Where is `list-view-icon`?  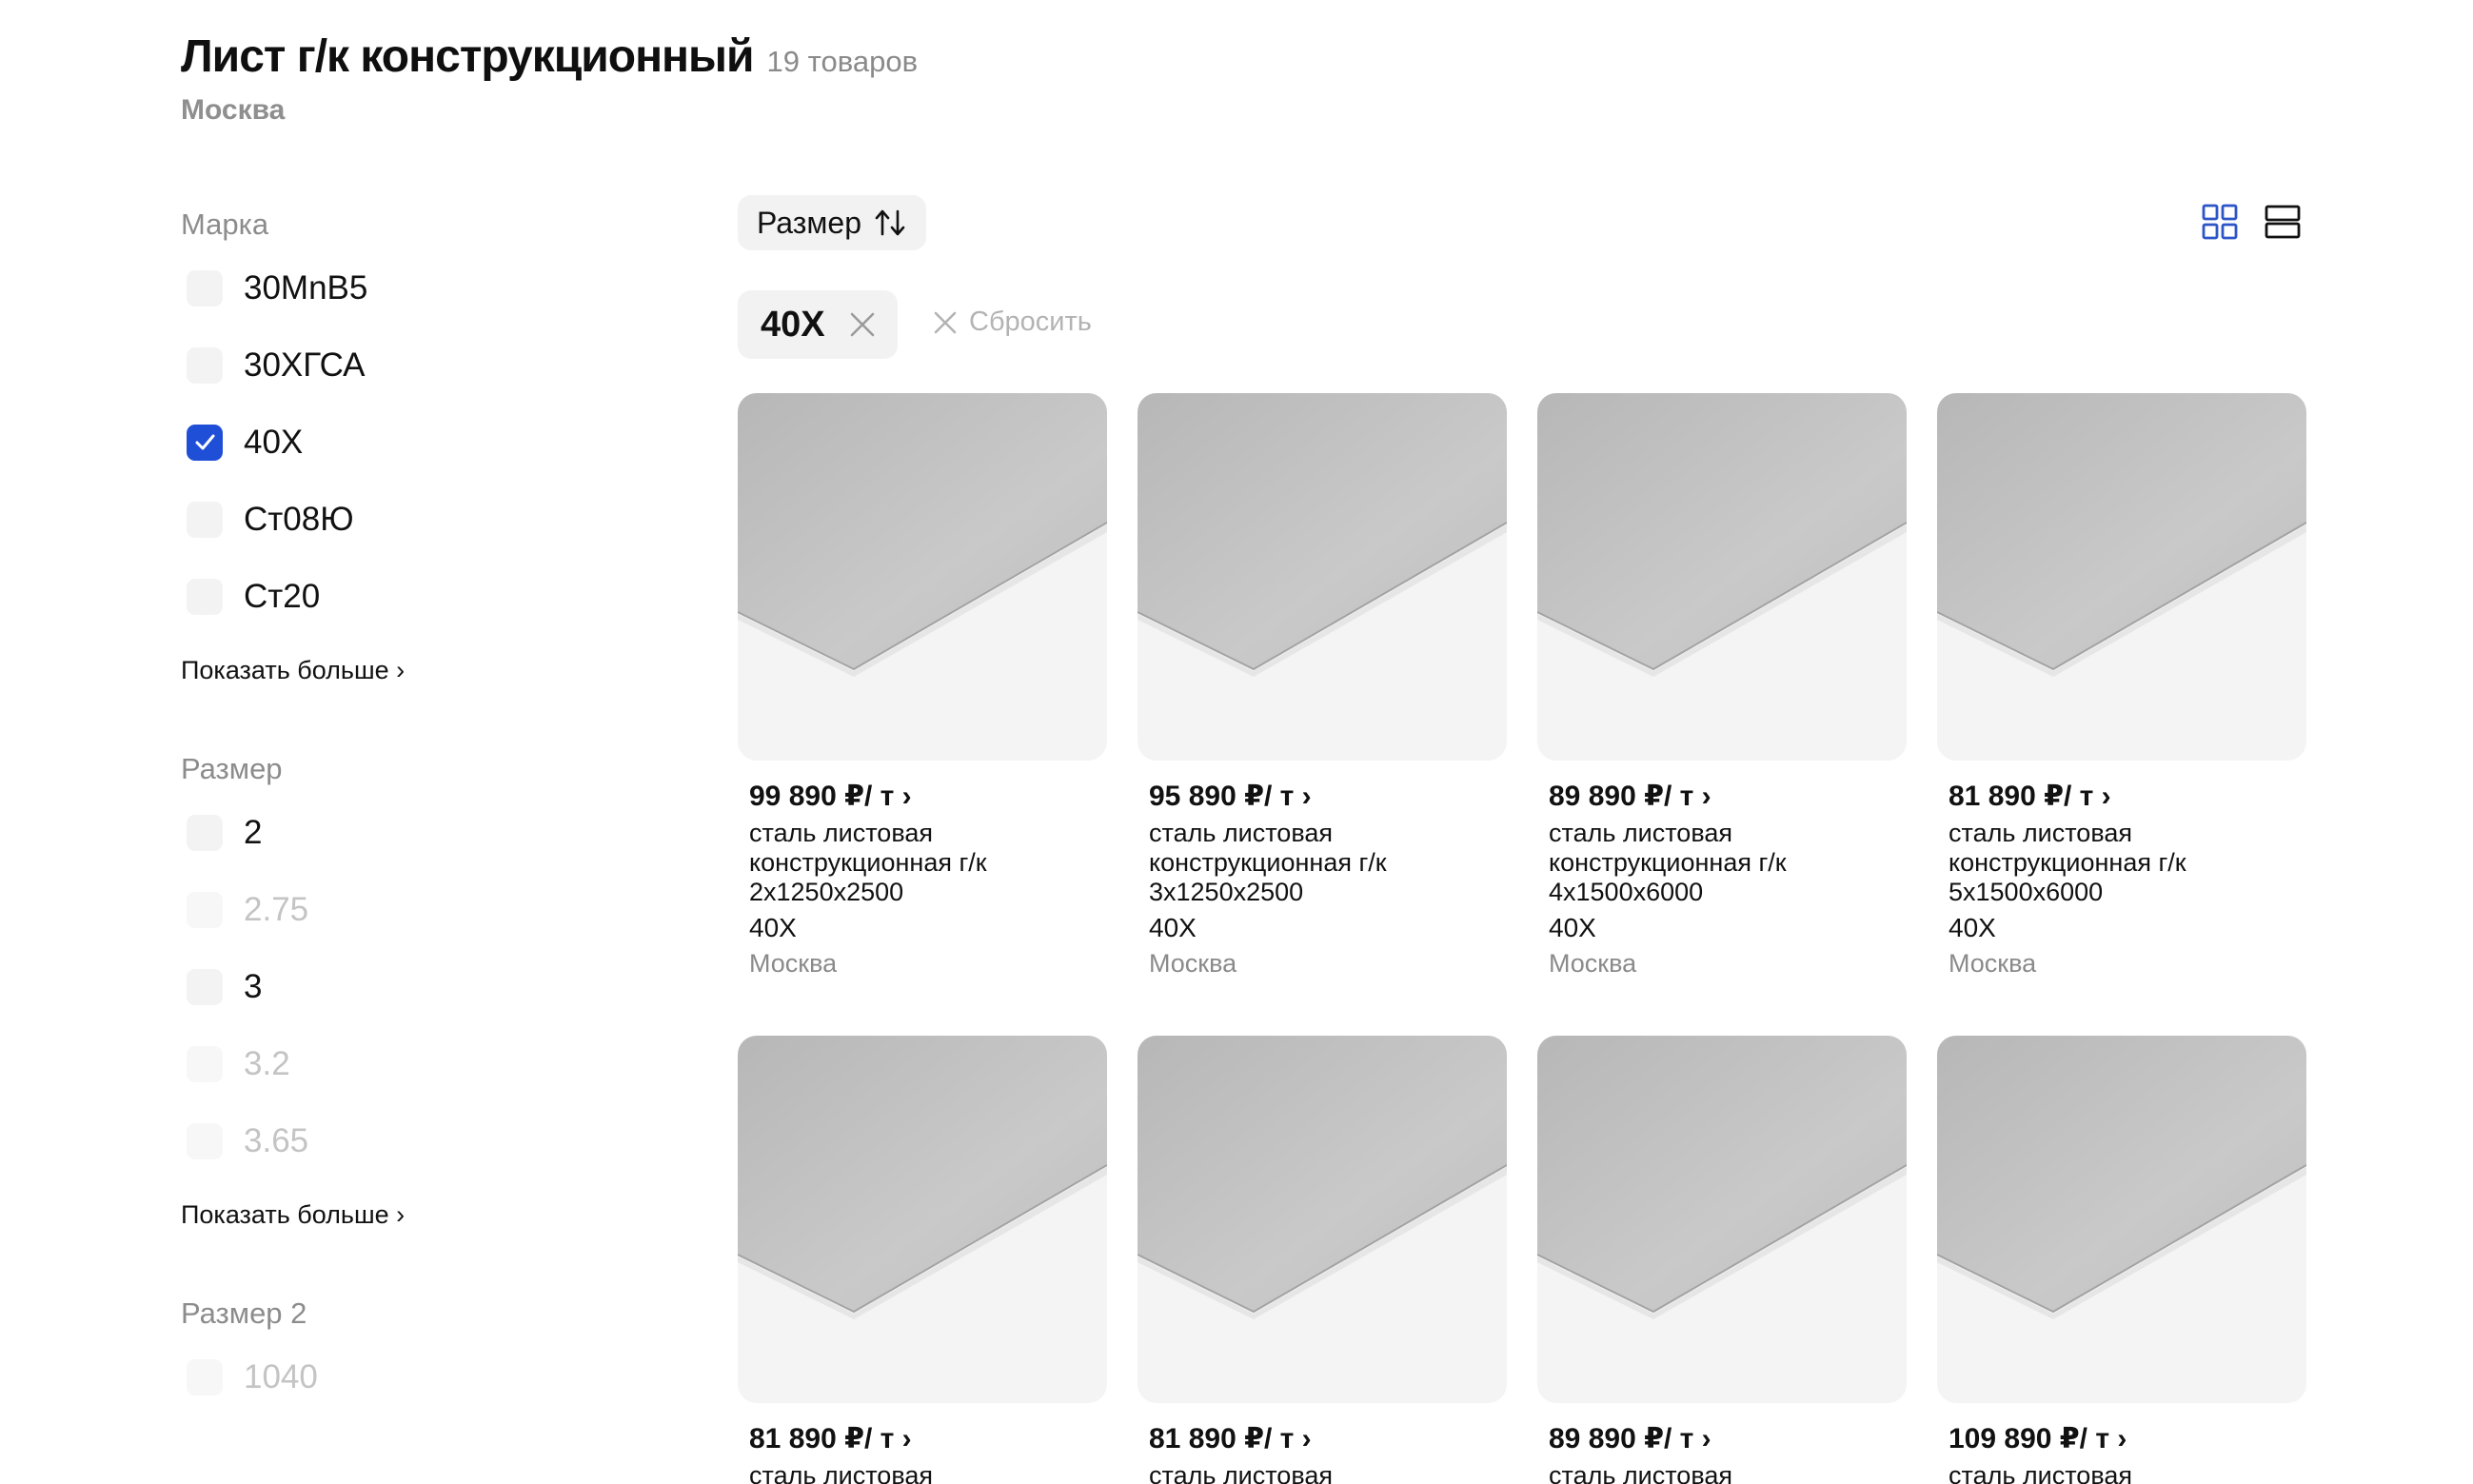
list-view-icon is located at coordinates (2283, 222).